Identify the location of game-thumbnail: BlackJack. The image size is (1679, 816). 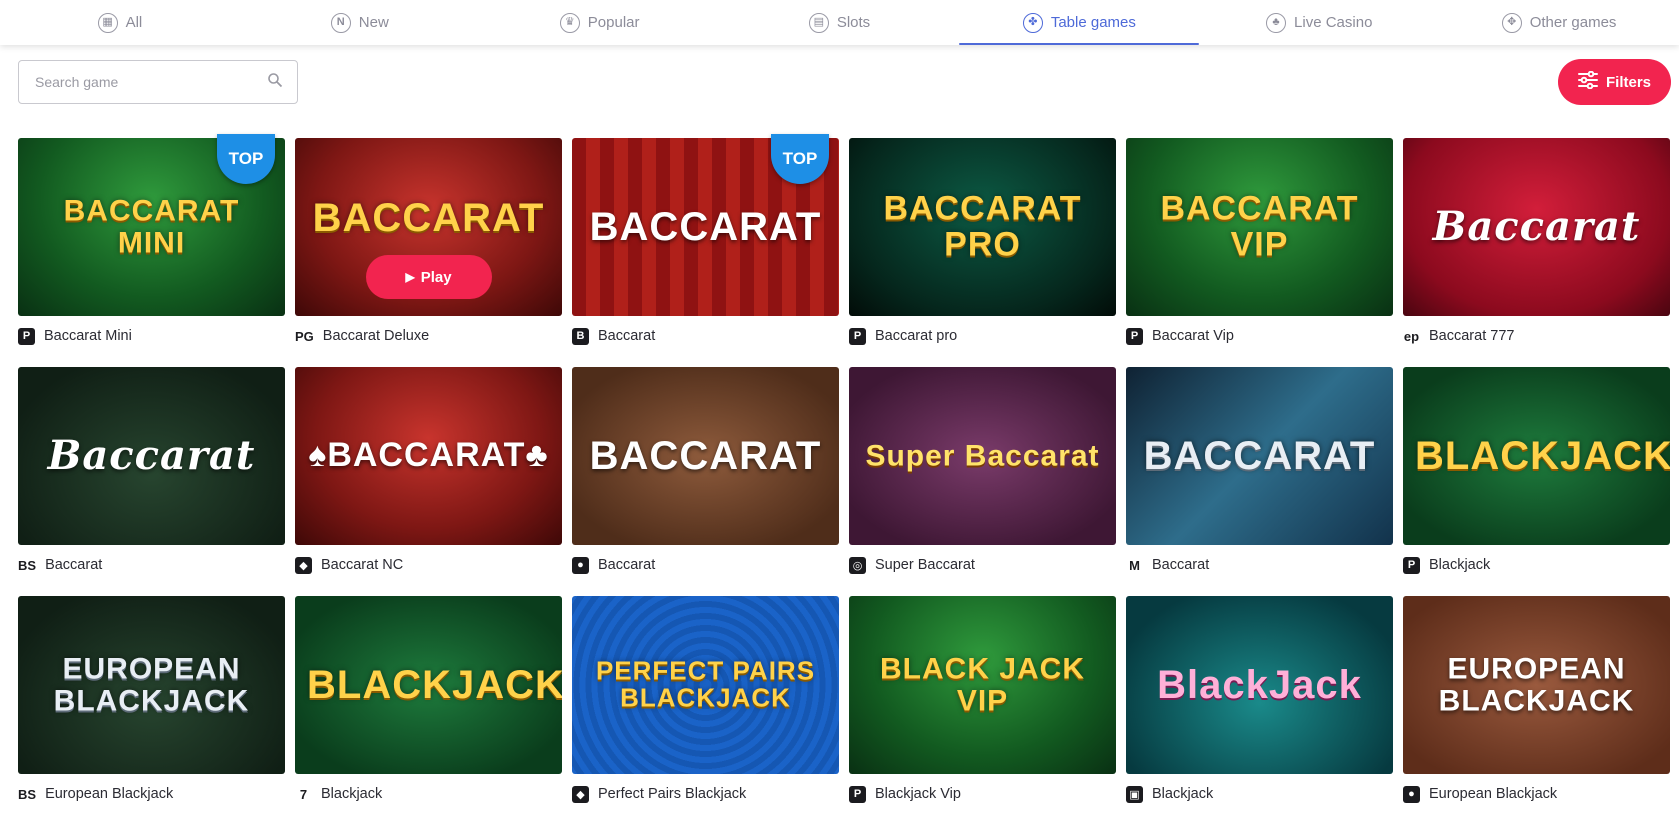
(1259, 685).